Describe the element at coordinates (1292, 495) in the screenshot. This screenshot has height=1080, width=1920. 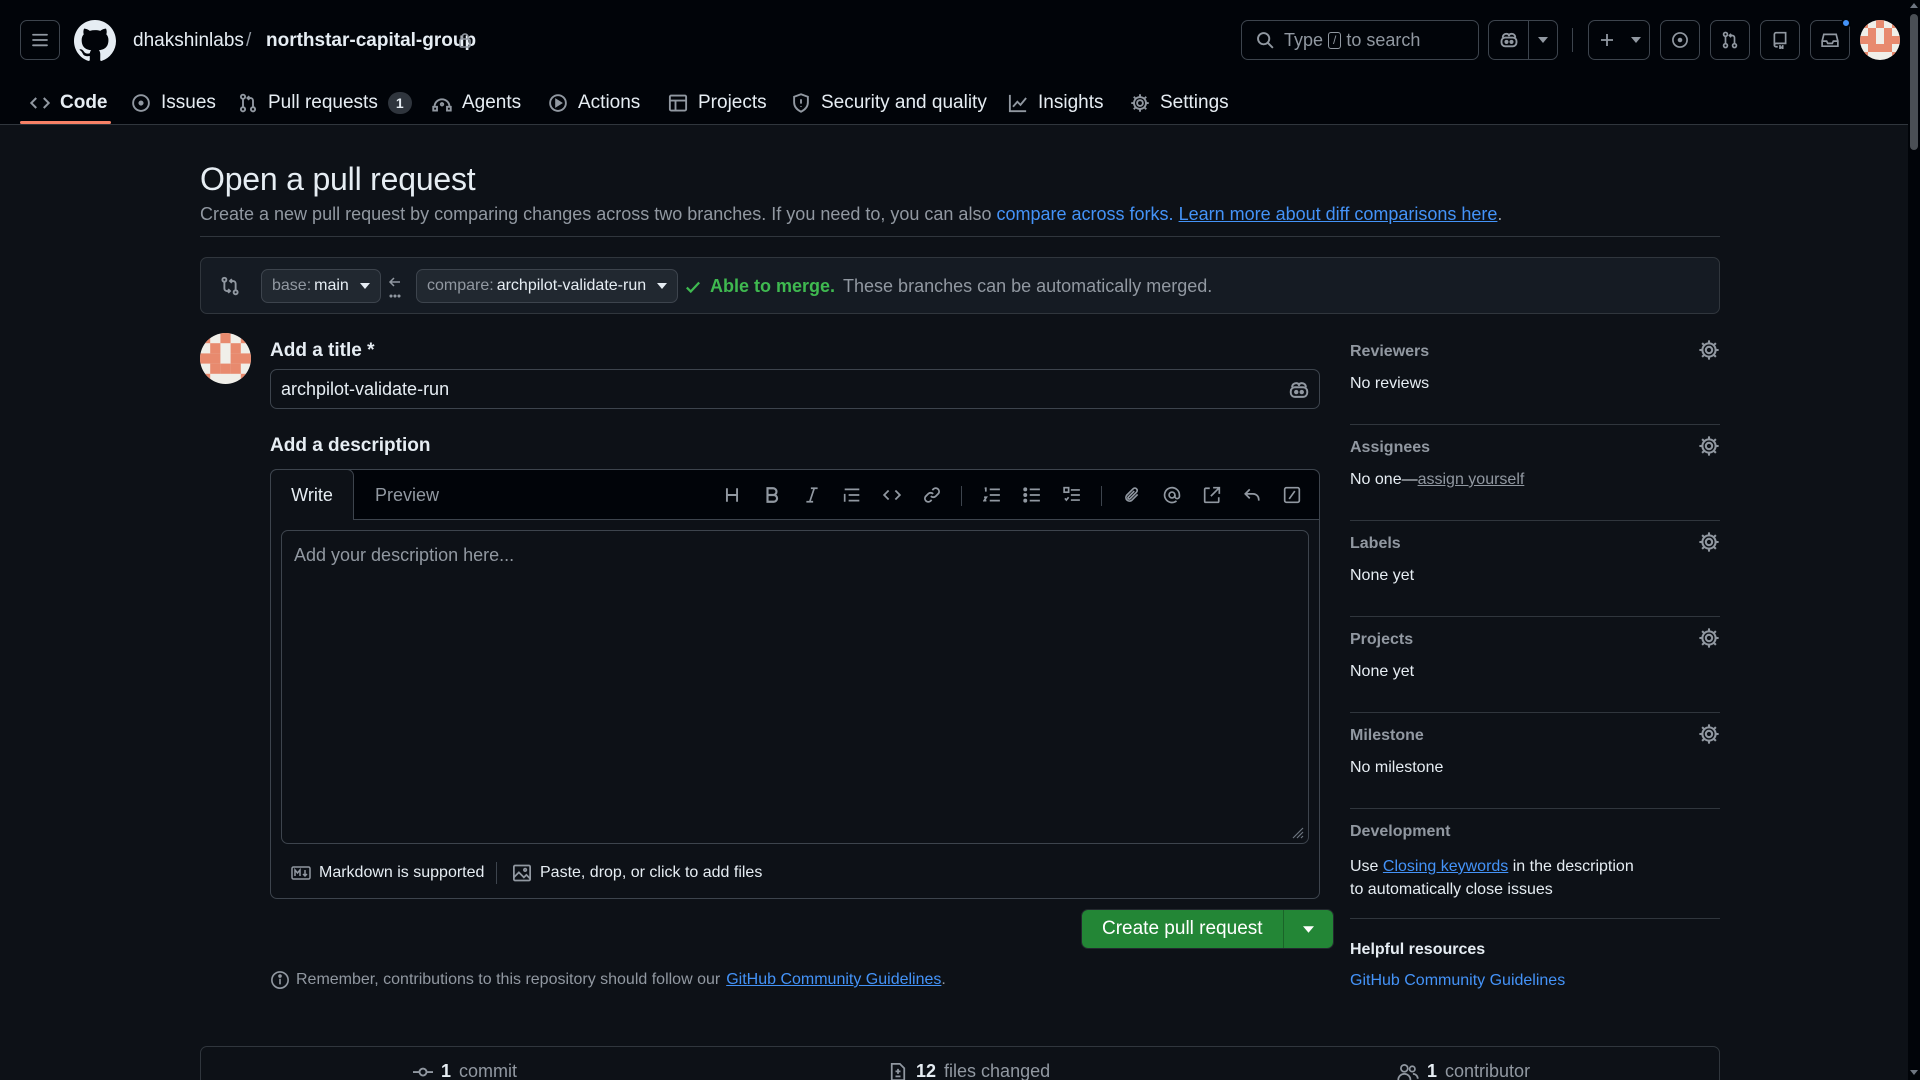
I see `slash-command-icon` at that location.